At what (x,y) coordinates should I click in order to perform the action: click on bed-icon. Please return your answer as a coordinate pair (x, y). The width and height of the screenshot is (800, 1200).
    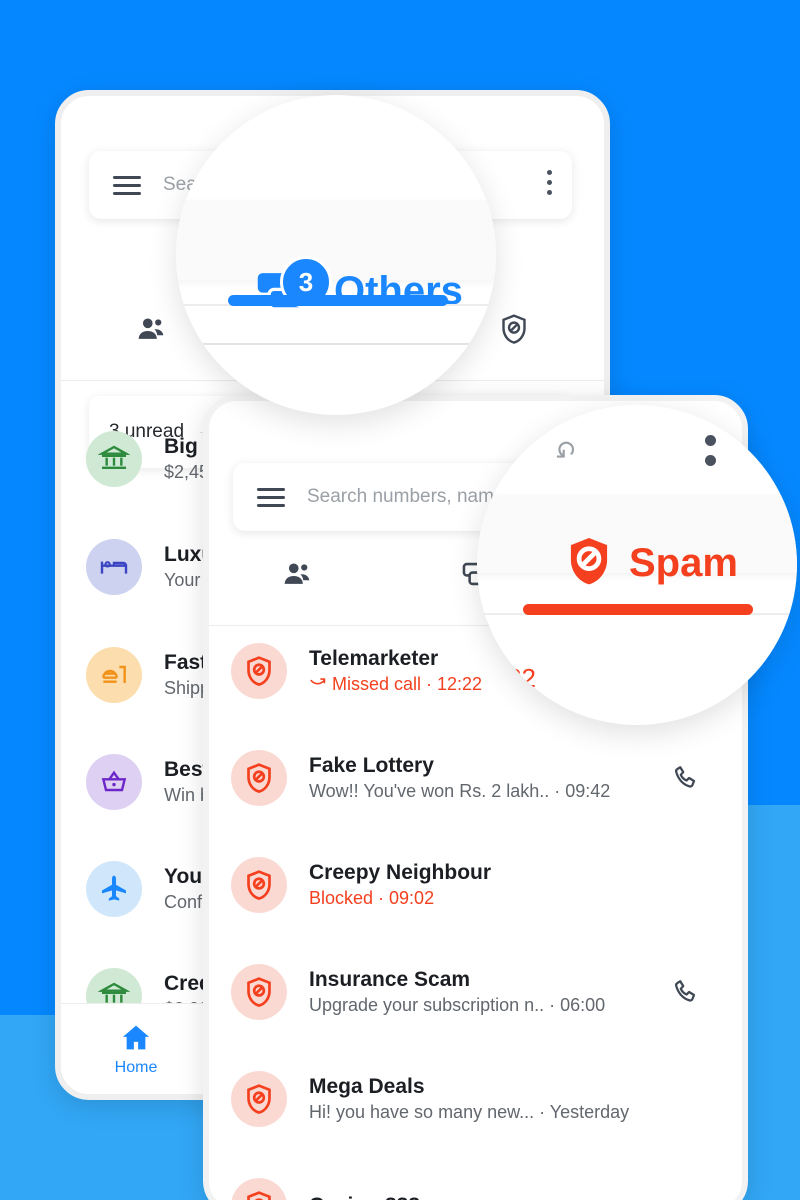
    Looking at the image, I should click on (114, 567).